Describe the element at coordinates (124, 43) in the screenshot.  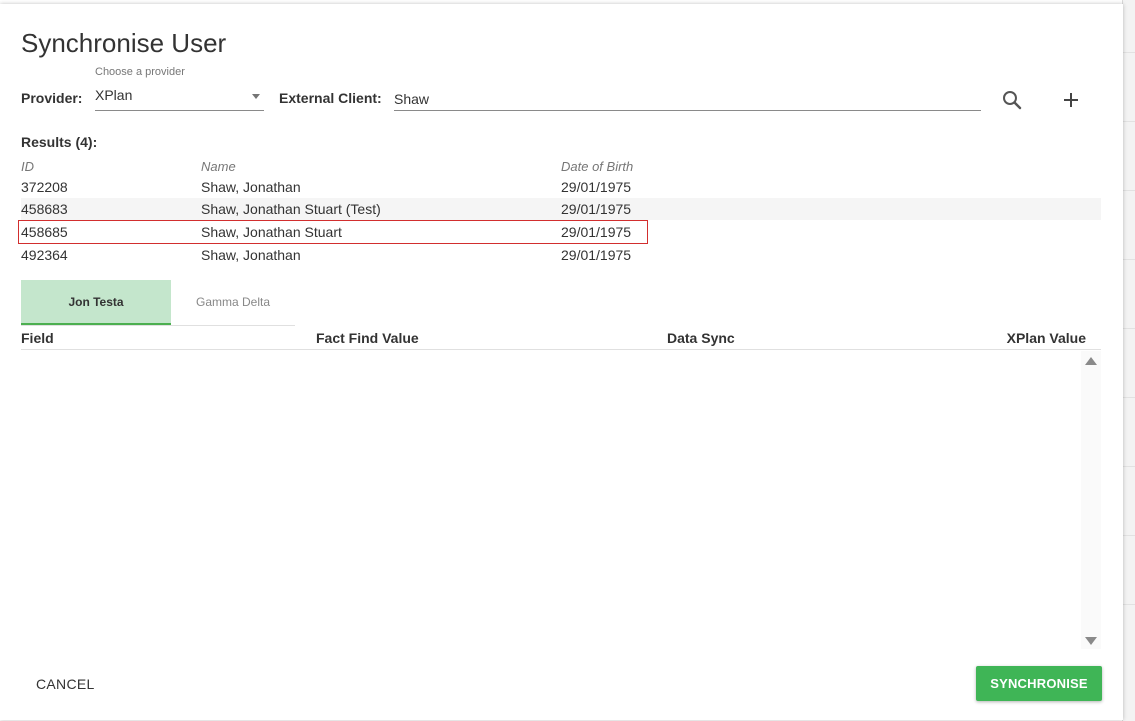
I see `dialog-title: Synchronise User` at that location.